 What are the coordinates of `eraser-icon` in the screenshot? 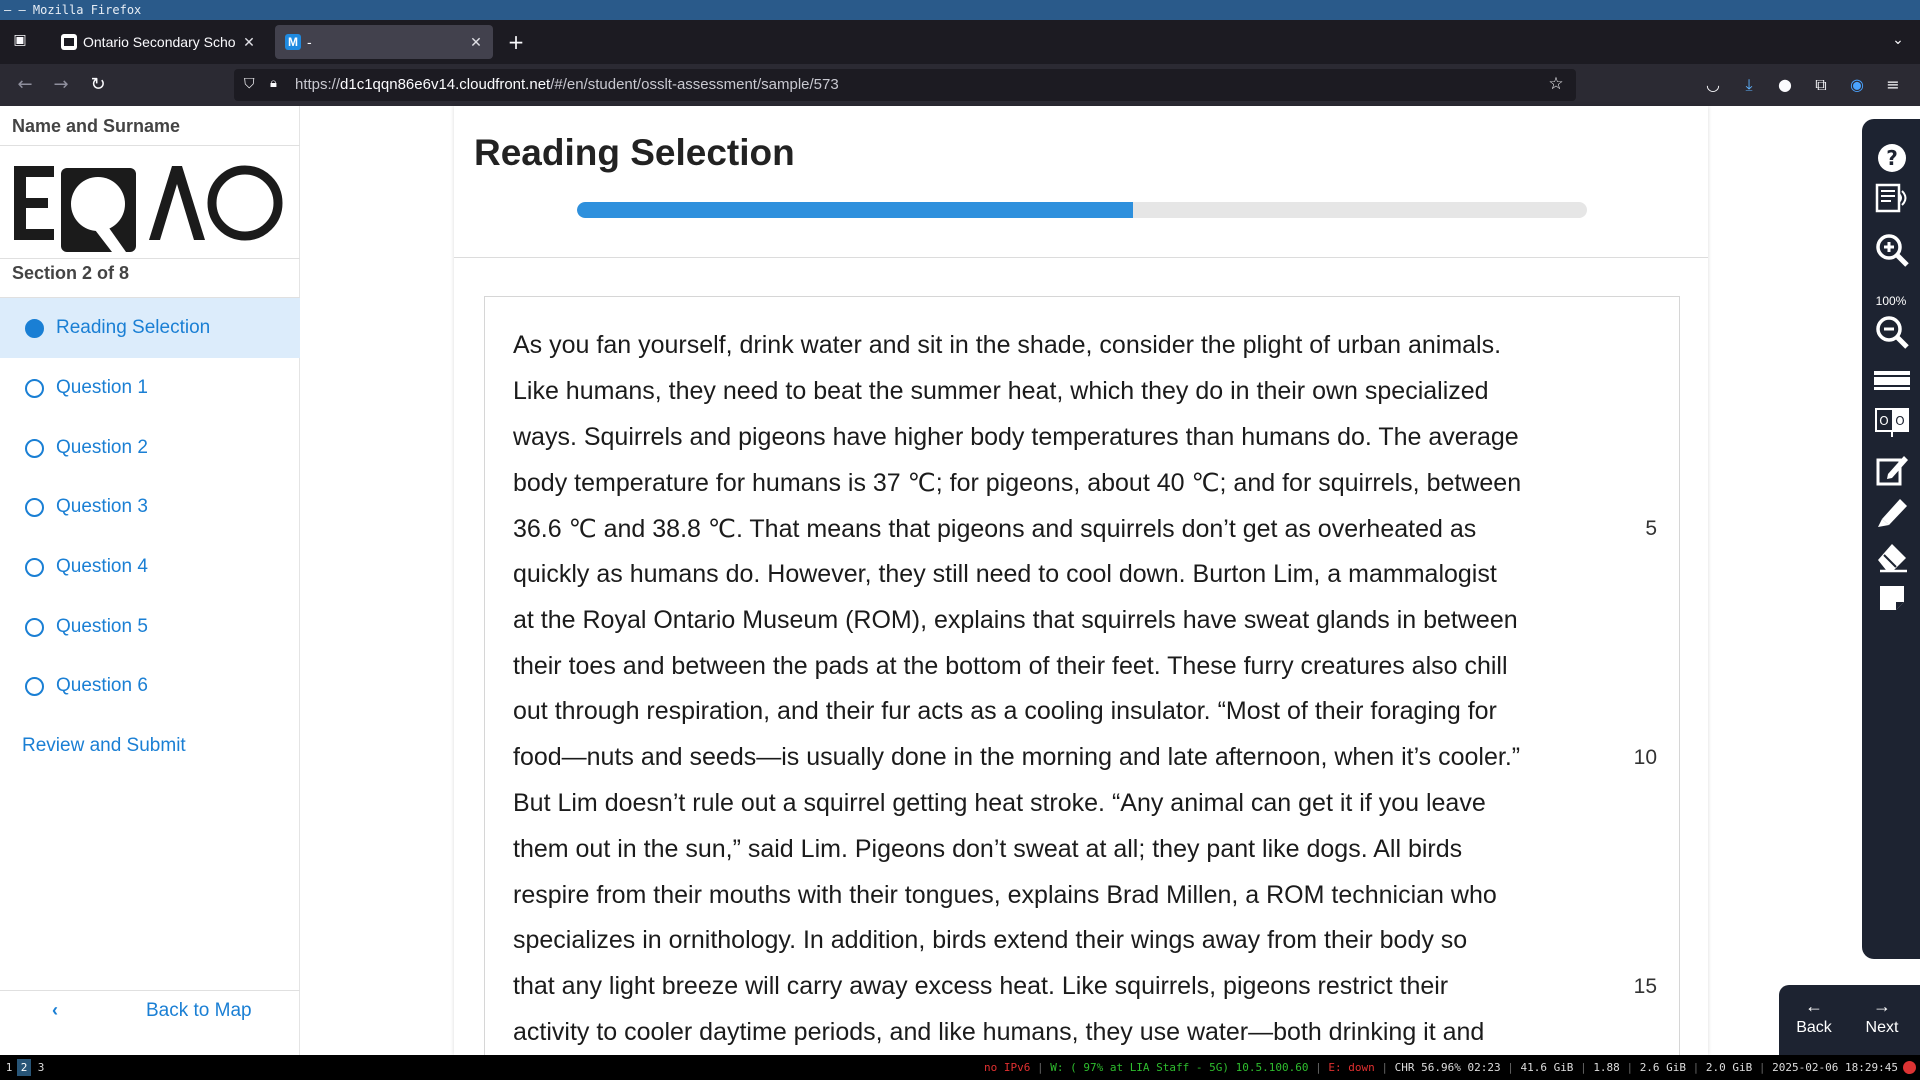 It's located at (1892, 556).